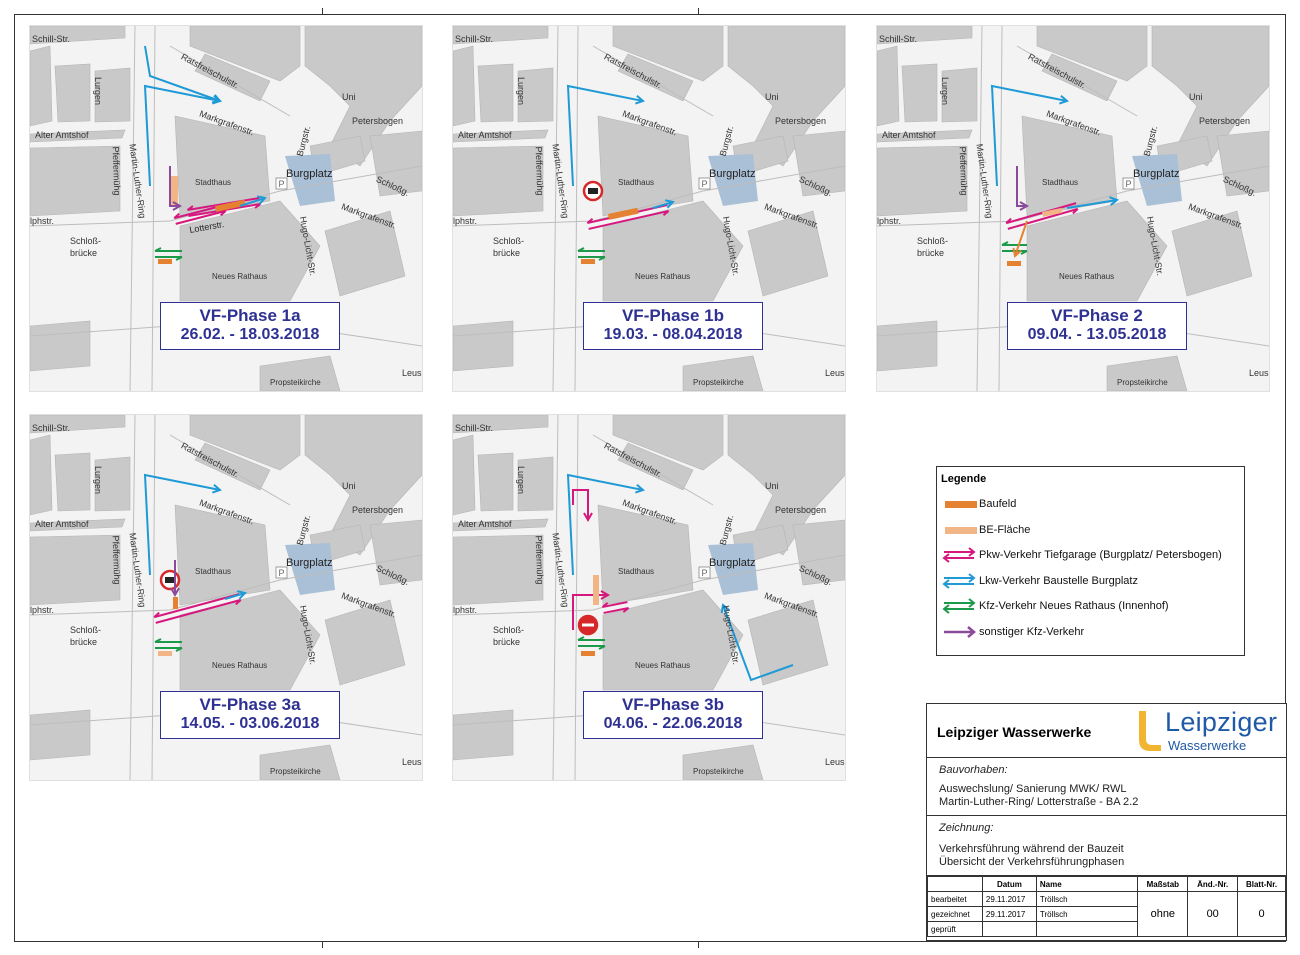 Image resolution: width=1300 pixels, height=955 pixels. What do you see at coordinates (1261, 914) in the screenshot?
I see `blatt-value: 0` at bounding box center [1261, 914].